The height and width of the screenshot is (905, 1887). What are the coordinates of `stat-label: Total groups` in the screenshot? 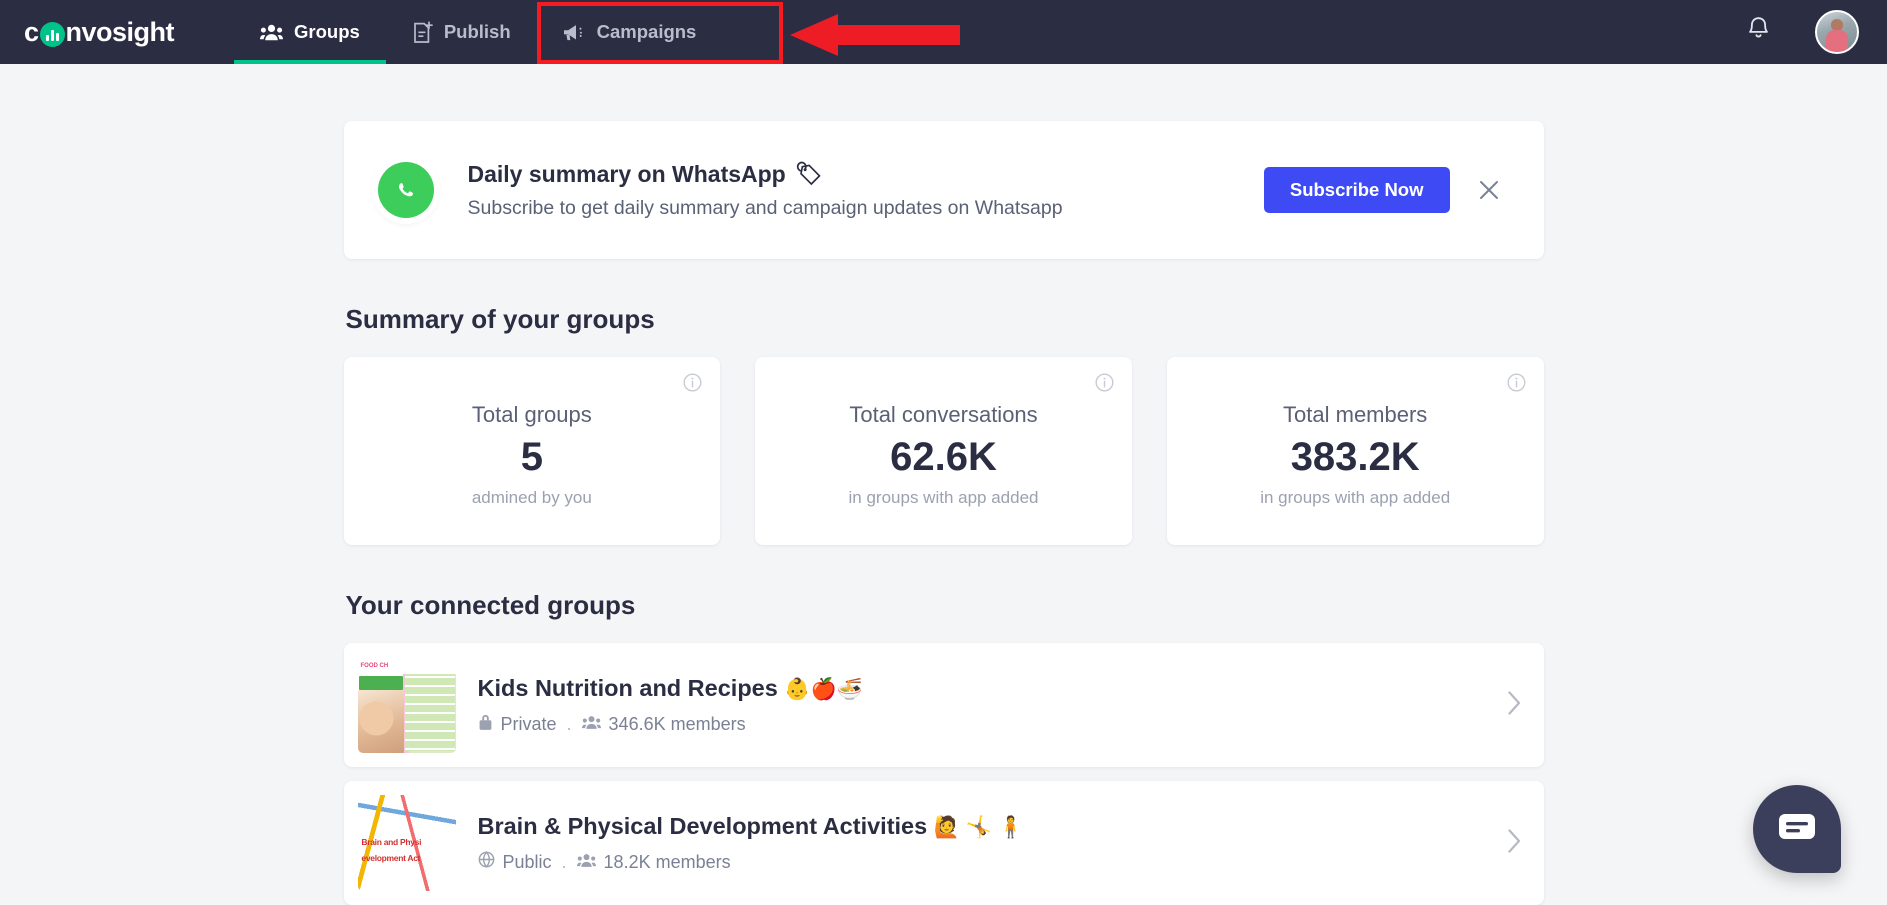 It's located at (531, 414).